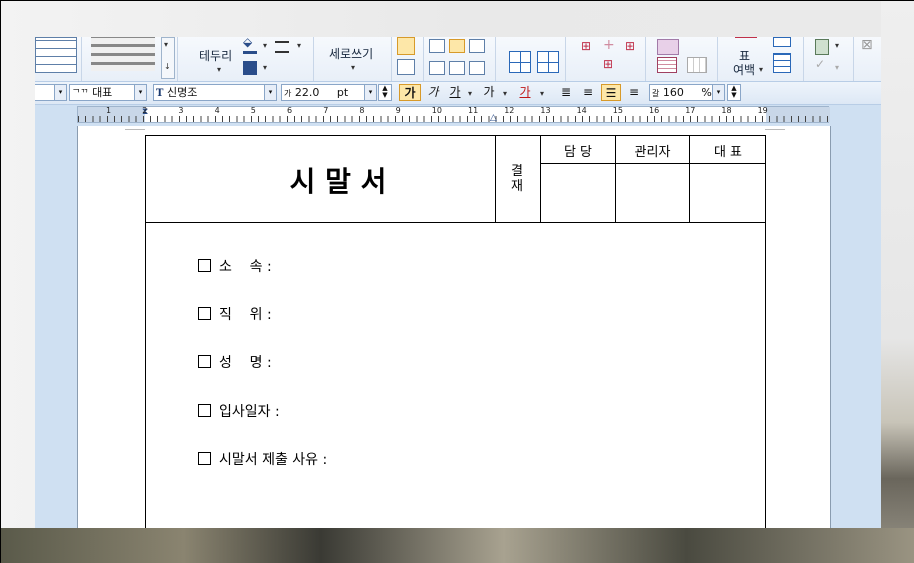  Describe the element at coordinates (248, 59) in the screenshot. I see `border-group: 테두리 ▾ ⬙ ▾ ▾ ▾` at that location.